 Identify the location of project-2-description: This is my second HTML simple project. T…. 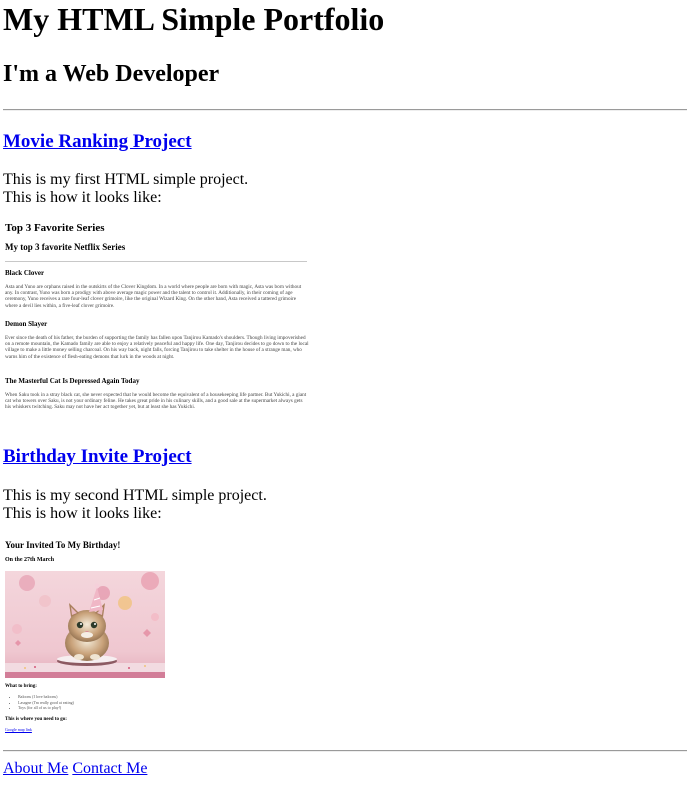
(135, 505).